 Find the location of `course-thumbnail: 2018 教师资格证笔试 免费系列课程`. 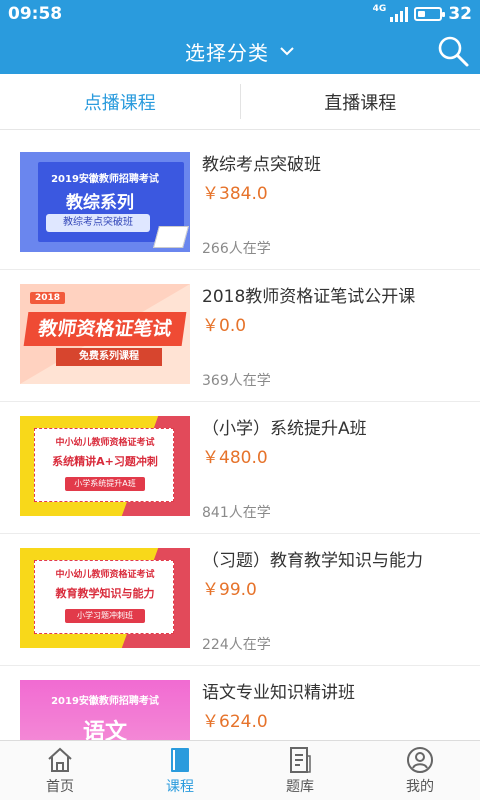

course-thumbnail: 2018 教师资格证笔试 免费系列课程 is located at coordinates (105, 334).